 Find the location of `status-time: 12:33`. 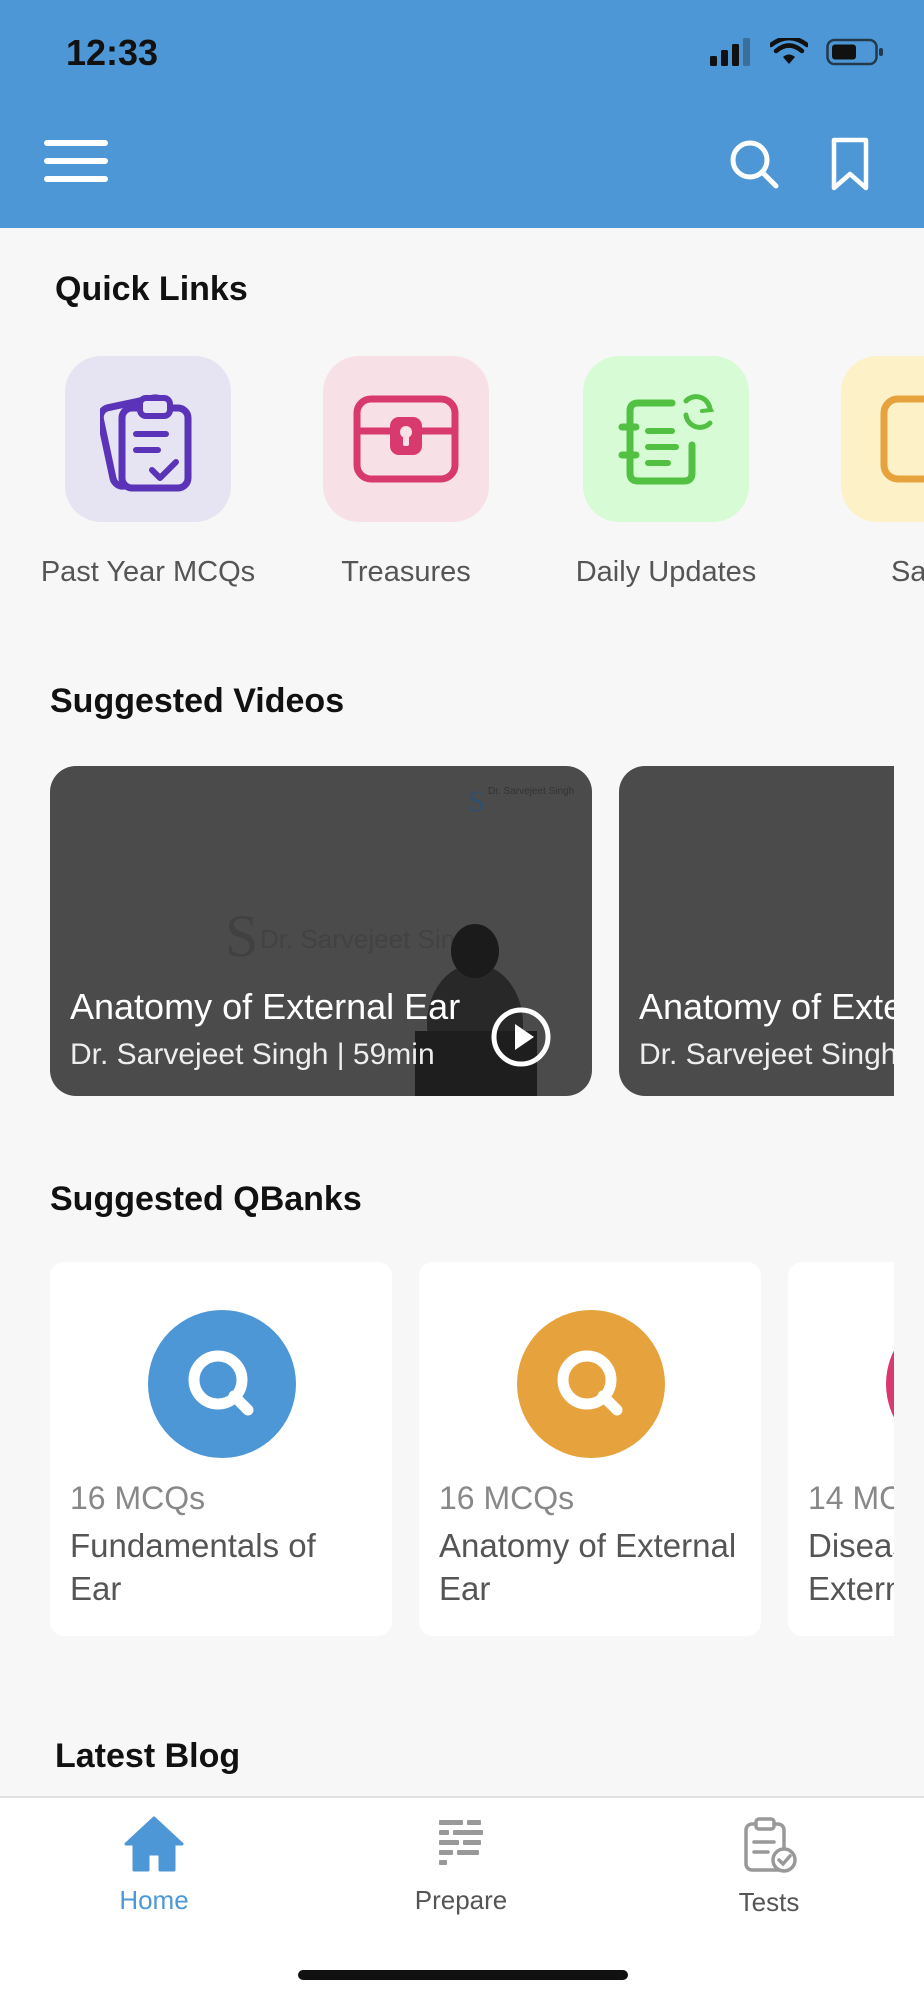

status-time: 12:33 is located at coordinates (112, 52).